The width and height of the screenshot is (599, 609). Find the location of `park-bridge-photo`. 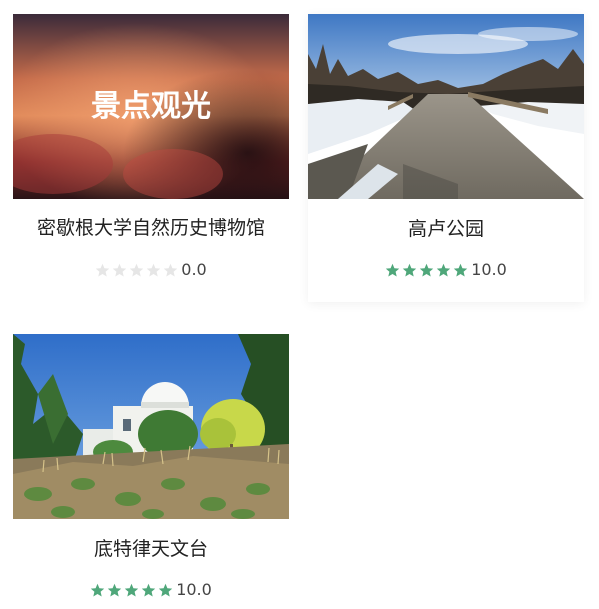

park-bridge-photo is located at coordinates (446, 106).